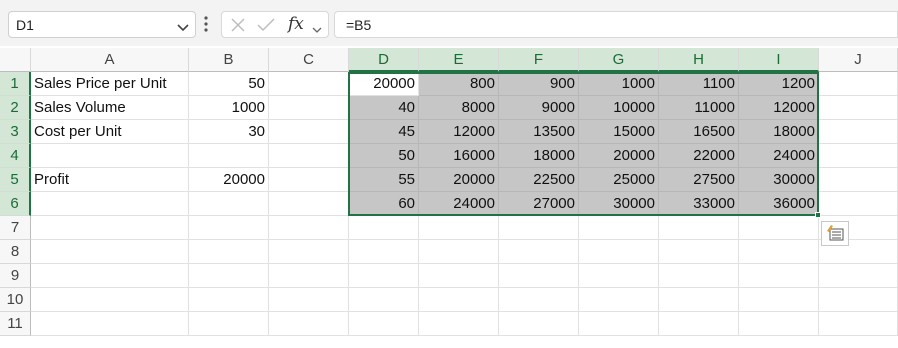  I want to click on cell-b10, so click(229, 300).